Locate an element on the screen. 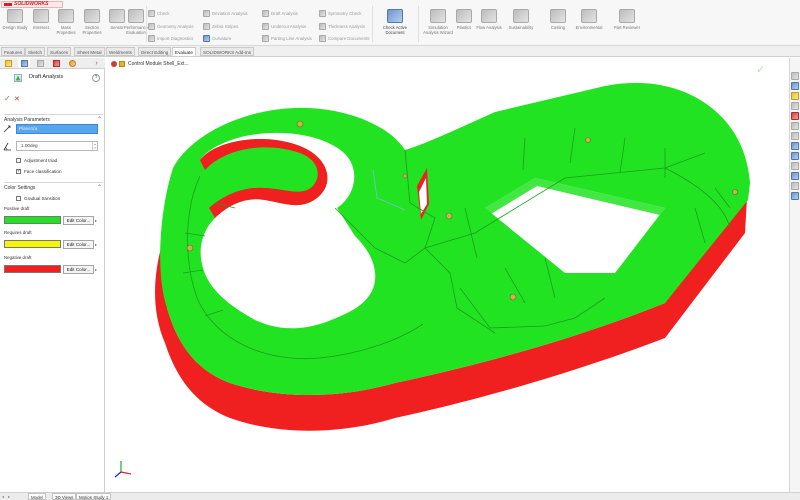 This screenshot has height=500, width=800. section-properties-button: Section Properties is located at coordinates (92, 26).